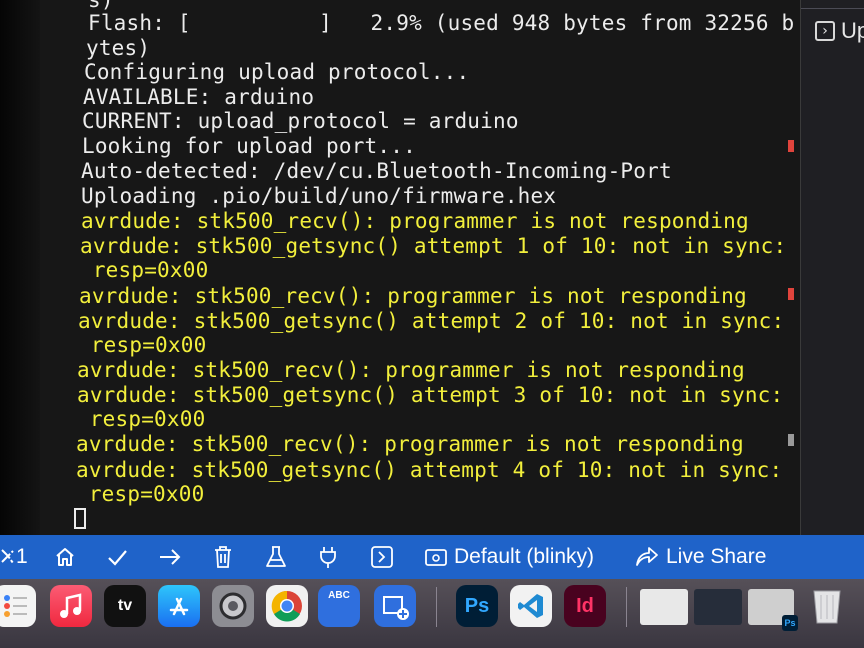 Image resolution: width=864 pixels, height=648 pixels. I want to click on folder-icon, so click(436, 557).